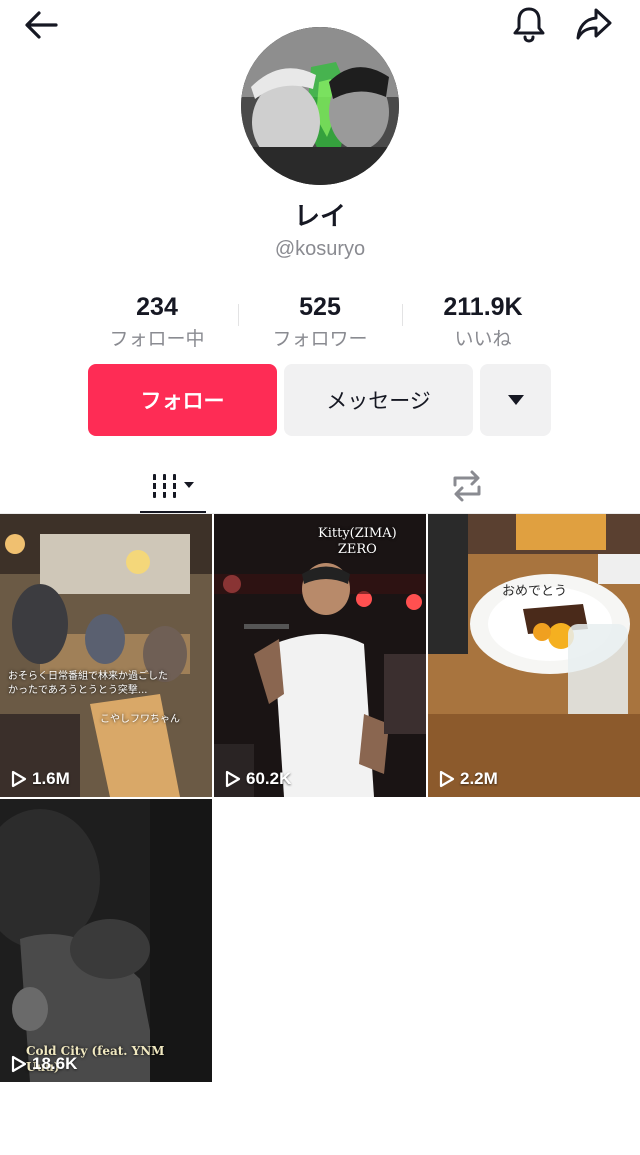  Describe the element at coordinates (483, 339) in the screenshot. I see `stat-likes-label: いいね` at that location.